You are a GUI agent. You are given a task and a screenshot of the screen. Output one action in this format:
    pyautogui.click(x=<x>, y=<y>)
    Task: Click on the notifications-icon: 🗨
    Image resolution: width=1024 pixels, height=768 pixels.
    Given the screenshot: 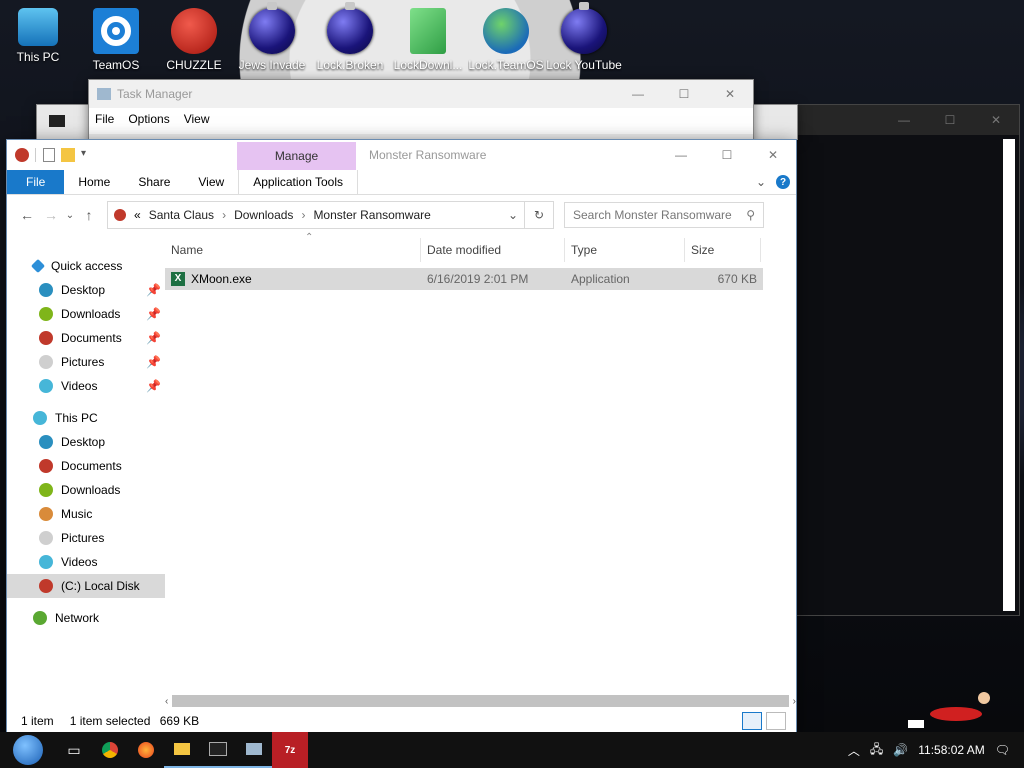 What is the action you would take?
    pyautogui.click(x=1002, y=750)
    